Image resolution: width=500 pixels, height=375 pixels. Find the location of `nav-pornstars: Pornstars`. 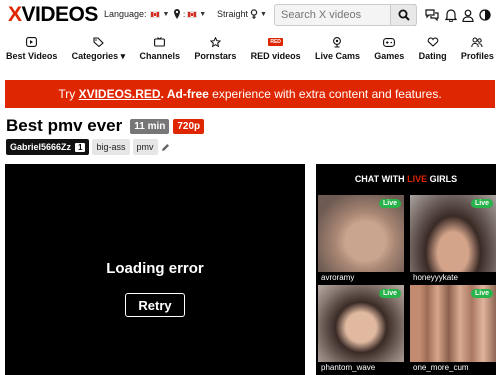

nav-pornstars: Pornstars is located at coordinates (215, 51).